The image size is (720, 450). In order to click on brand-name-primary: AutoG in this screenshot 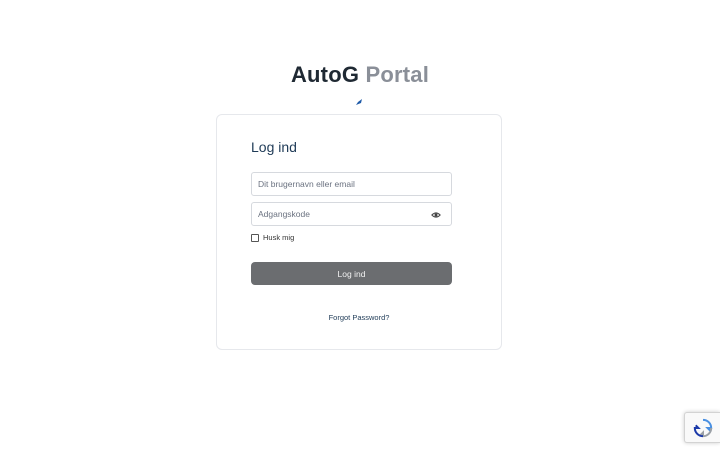, I will do `click(325, 74)`.